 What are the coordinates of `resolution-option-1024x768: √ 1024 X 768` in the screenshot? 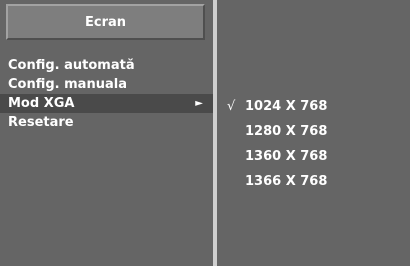 It's located at (312, 110).